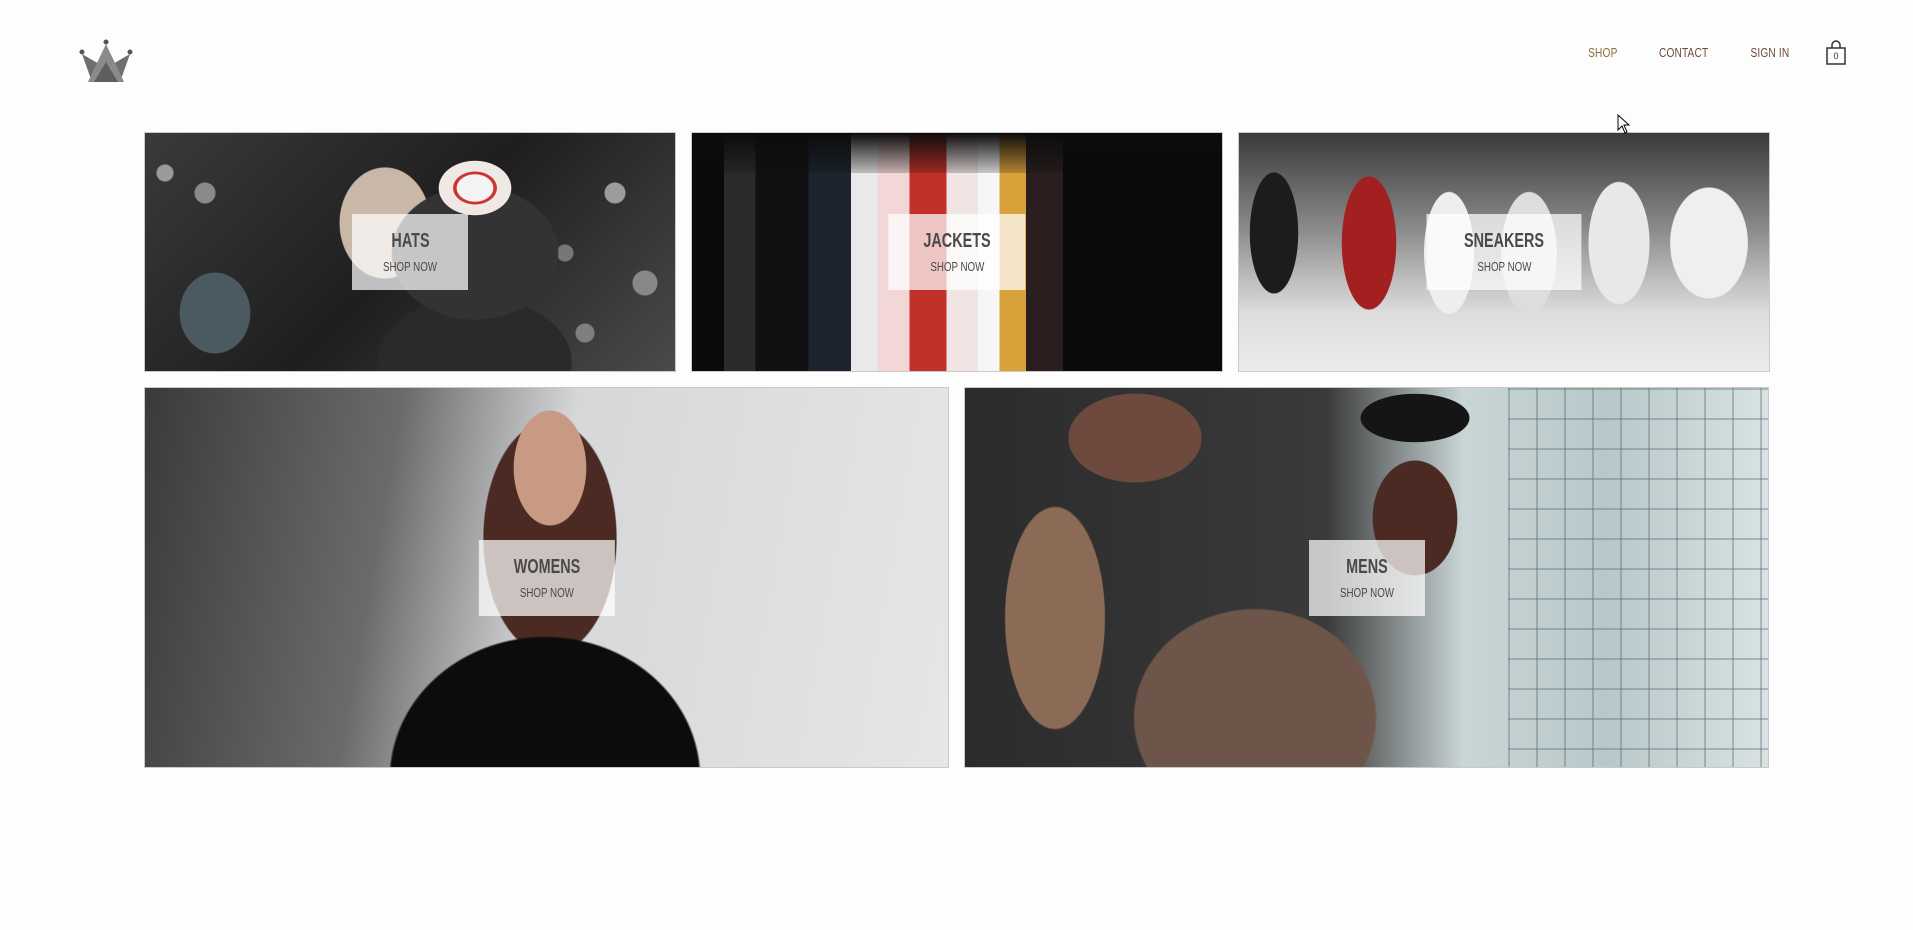 The width and height of the screenshot is (1913, 930). Describe the element at coordinates (546, 566) in the screenshot. I see `category-title: WOMENS` at that location.